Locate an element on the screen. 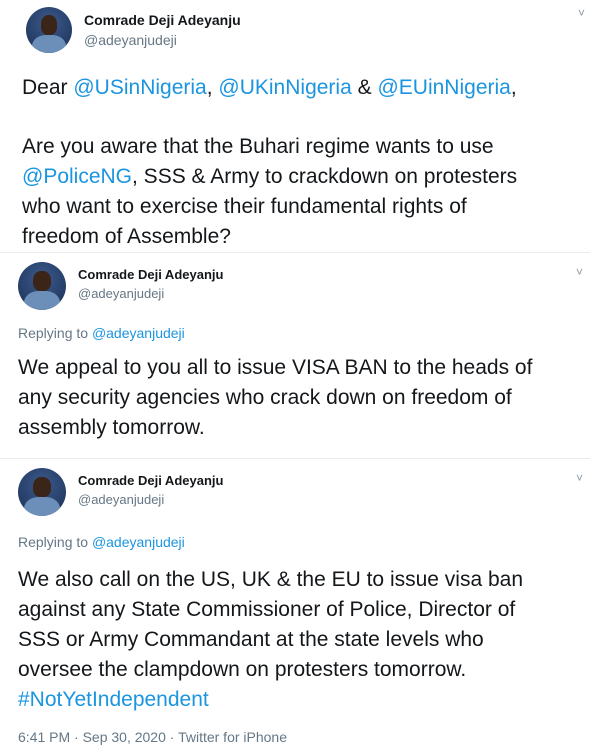 This screenshot has width=590, height=750. mention-link: @EUinNigeria is located at coordinates (443, 87).